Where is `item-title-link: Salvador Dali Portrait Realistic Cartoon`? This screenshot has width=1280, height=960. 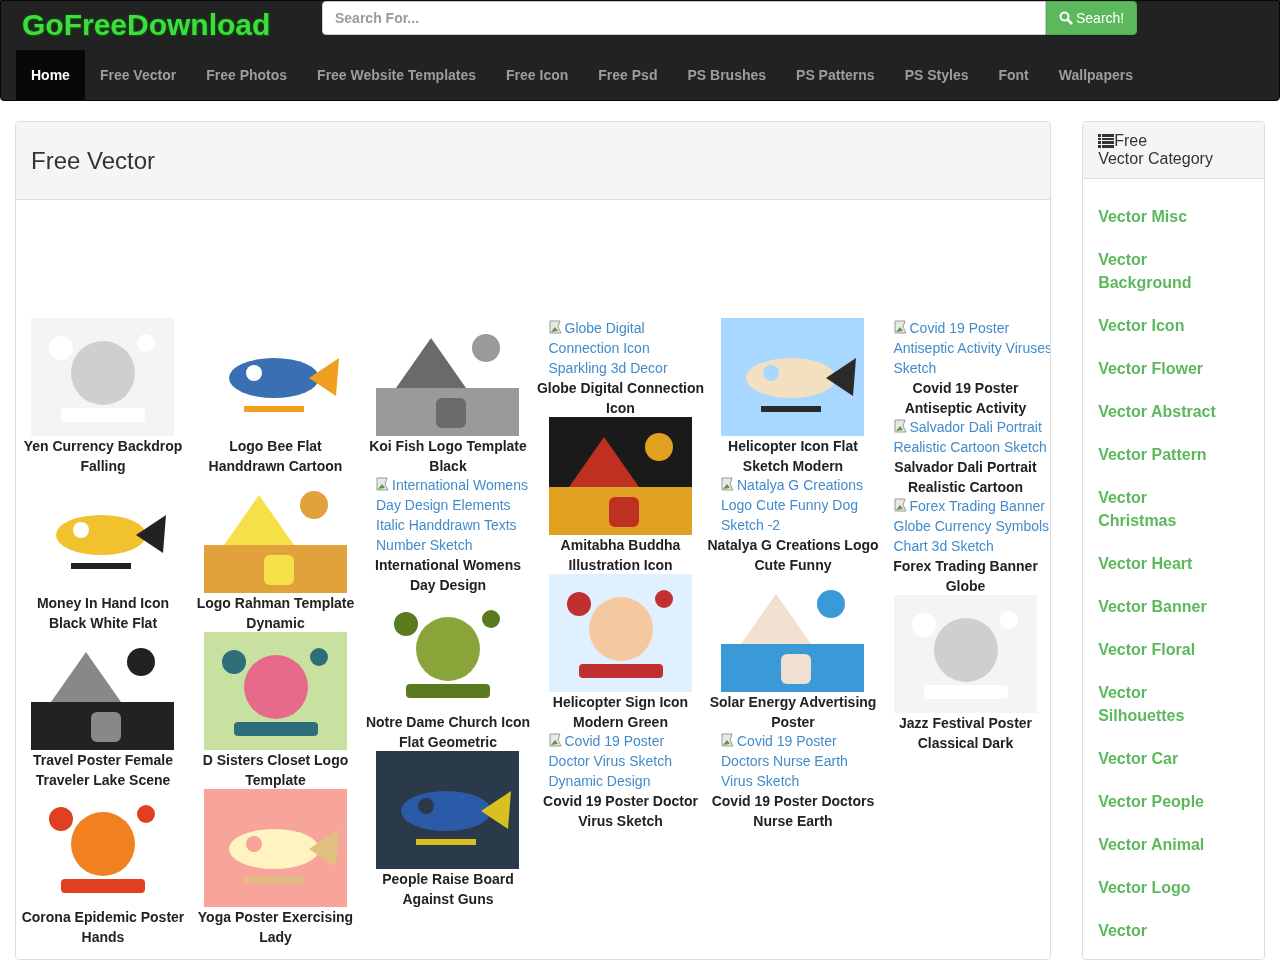
item-title-link: Salvador Dali Portrait Realistic Cartoon is located at coordinates (965, 477).